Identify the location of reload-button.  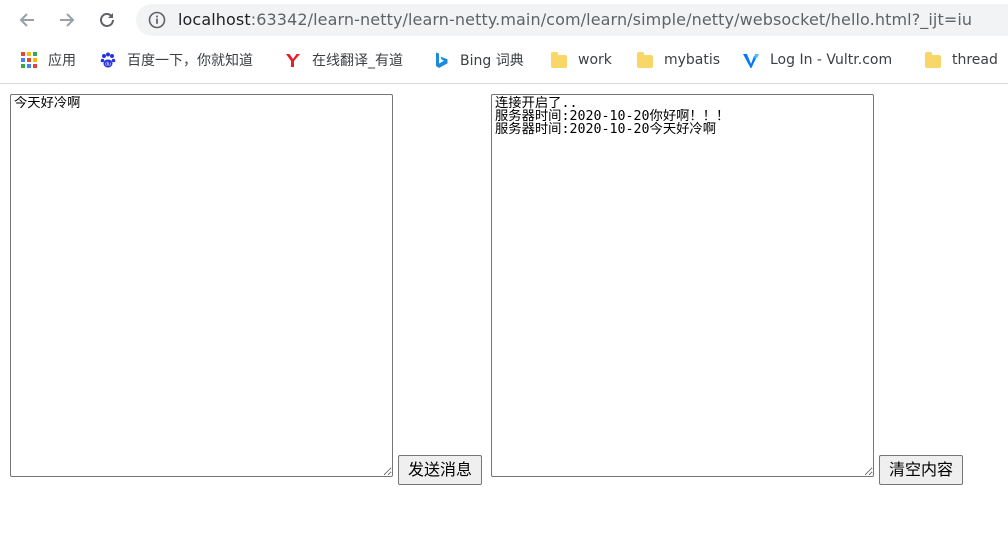
(107, 20).